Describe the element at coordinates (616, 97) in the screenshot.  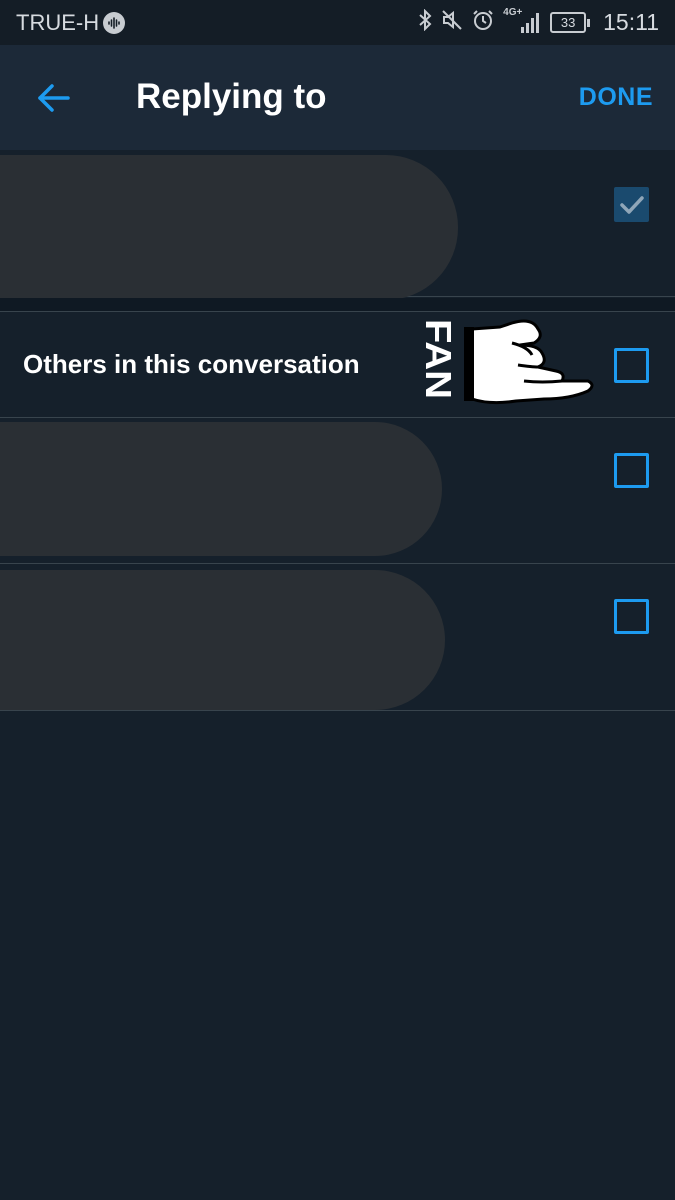
I see `done-button: DONE` at that location.